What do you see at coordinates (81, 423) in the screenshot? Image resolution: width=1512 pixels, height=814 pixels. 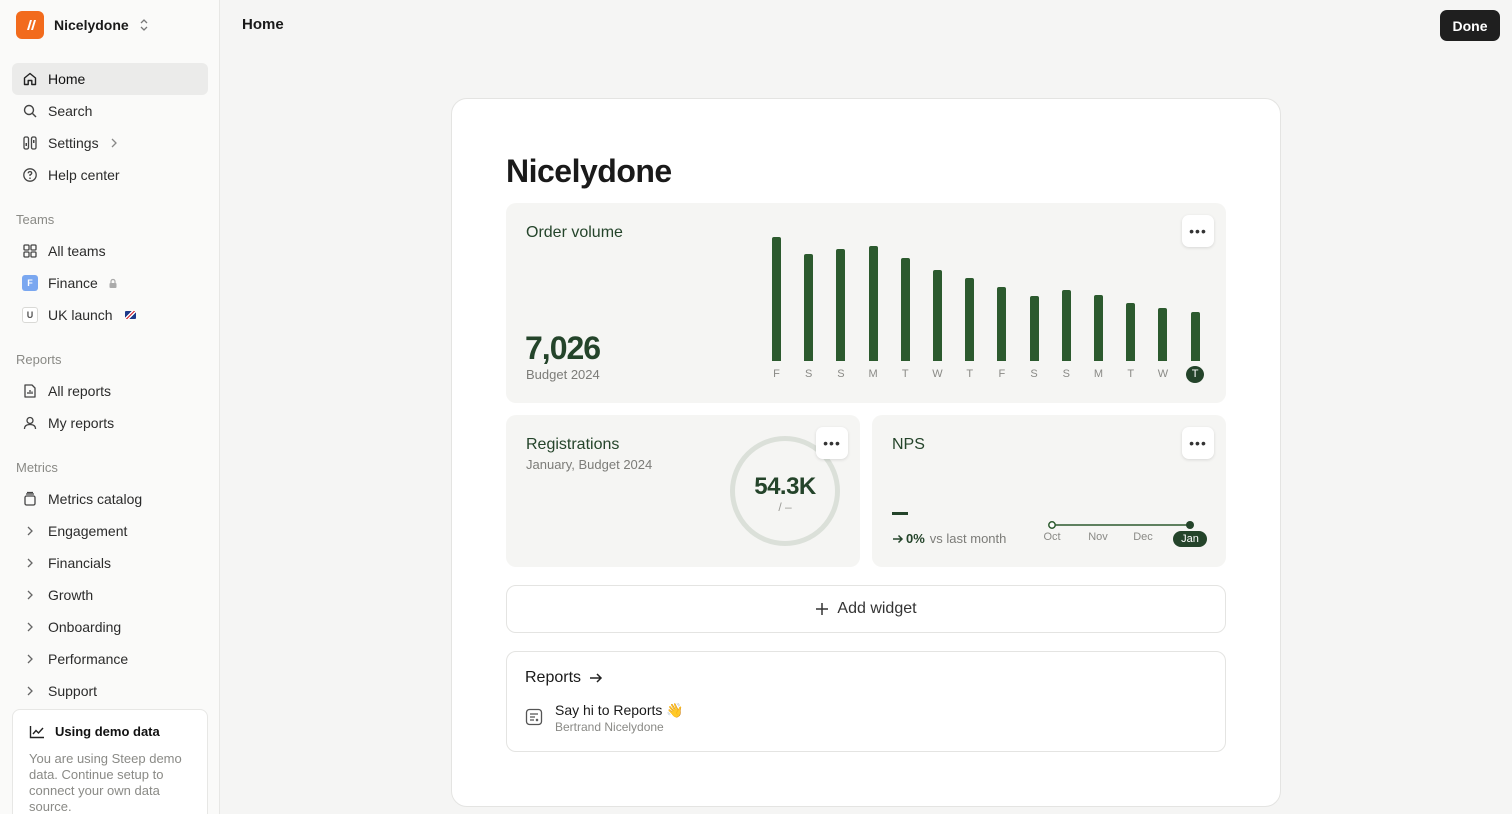 I see `nav-my-reports-label: My reports` at bounding box center [81, 423].